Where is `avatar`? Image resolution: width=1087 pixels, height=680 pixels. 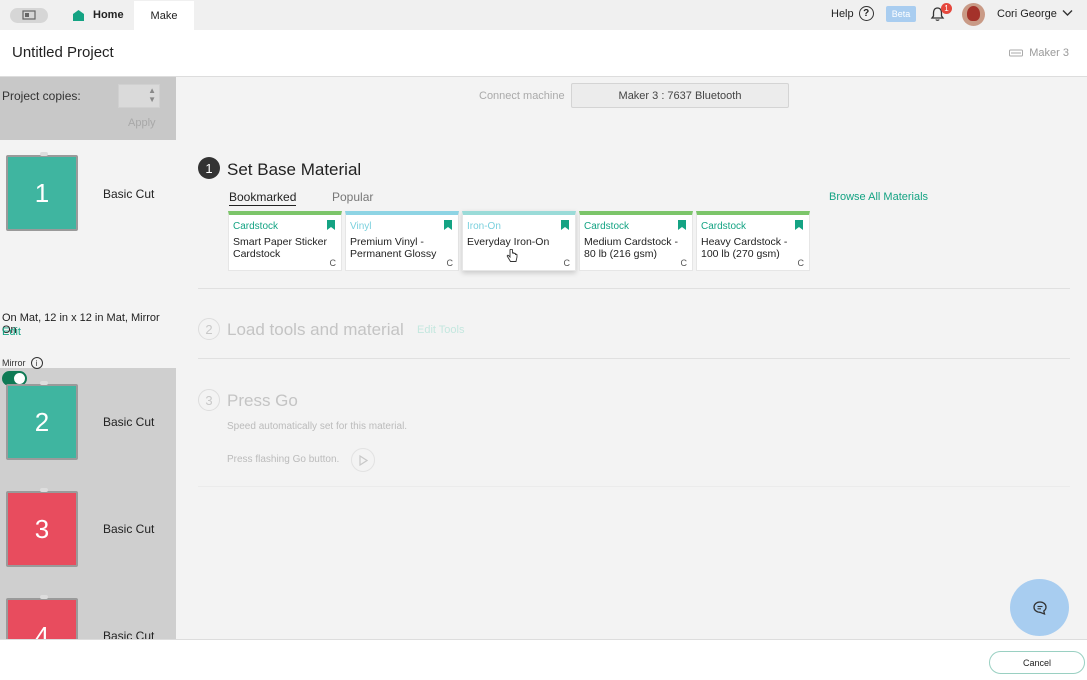 avatar is located at coordinates (973, 14).